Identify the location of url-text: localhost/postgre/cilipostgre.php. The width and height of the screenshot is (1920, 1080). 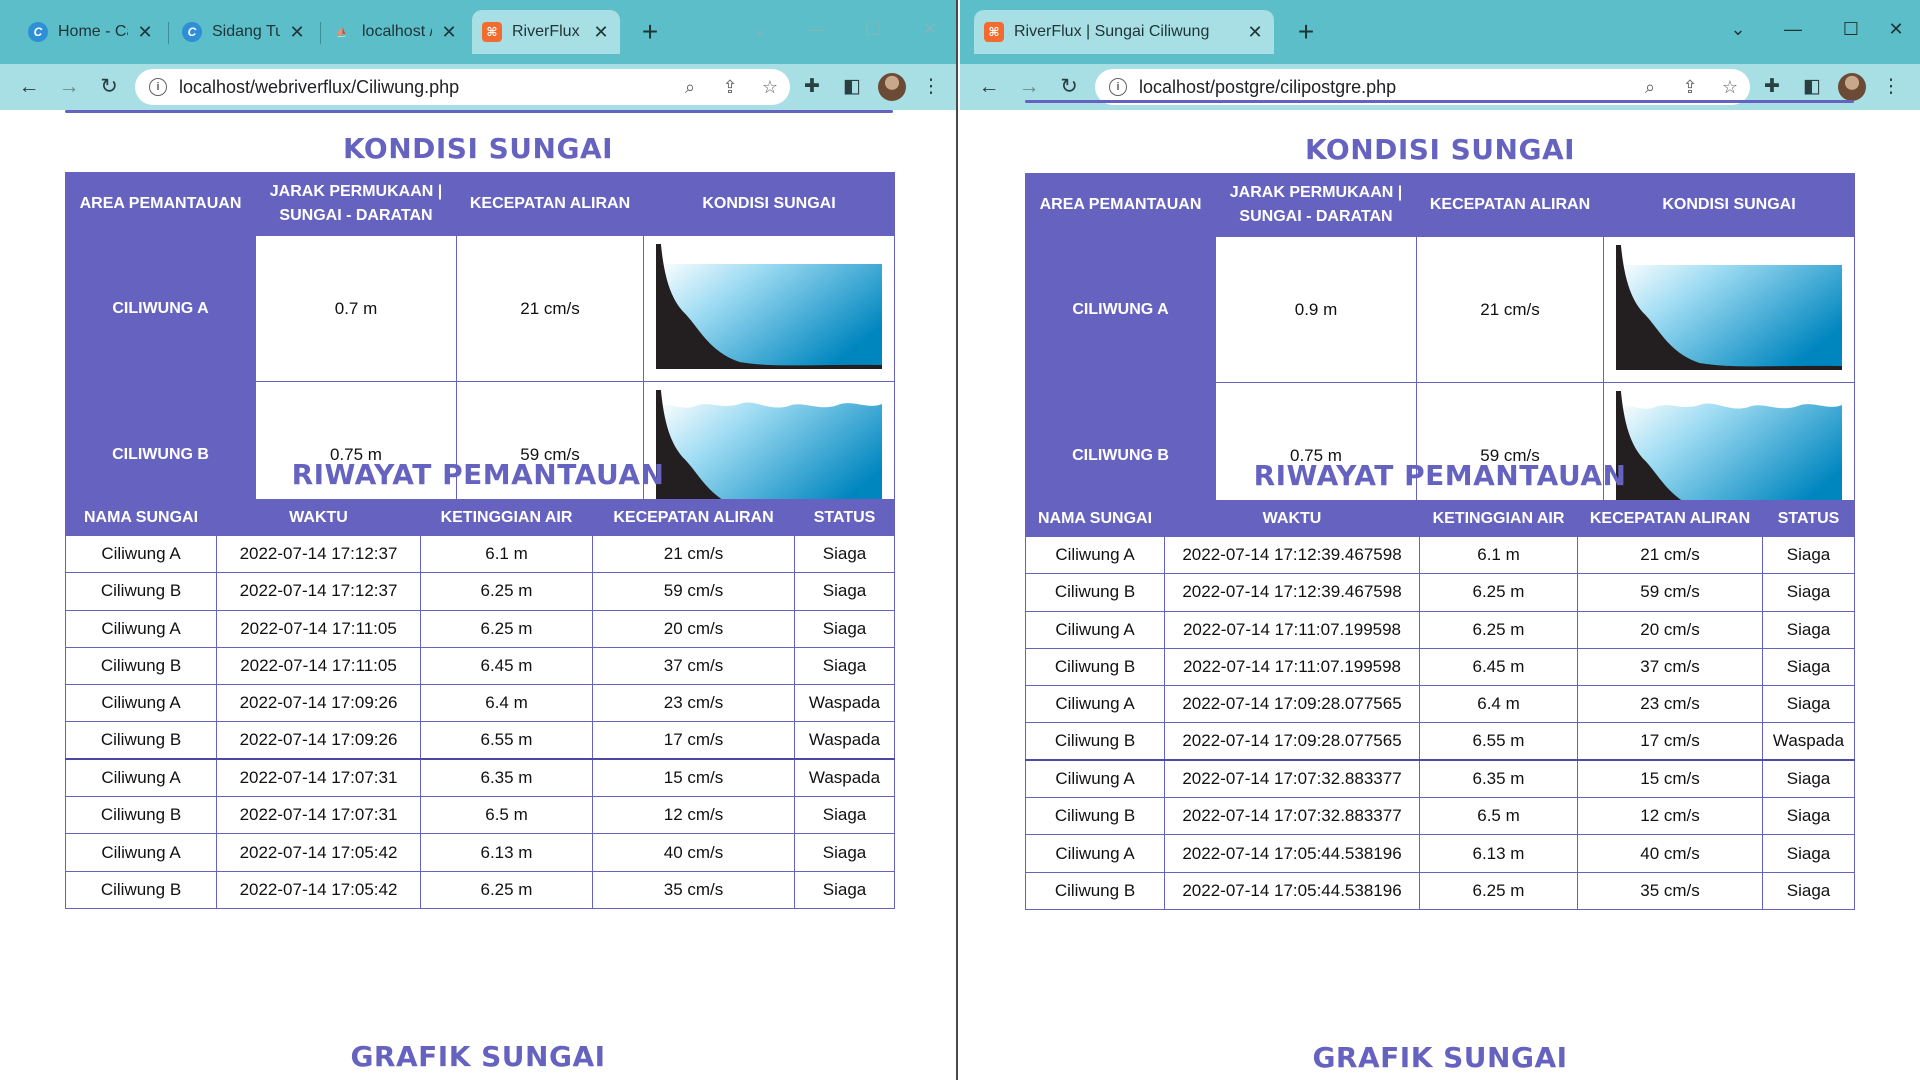
(1384, 87).